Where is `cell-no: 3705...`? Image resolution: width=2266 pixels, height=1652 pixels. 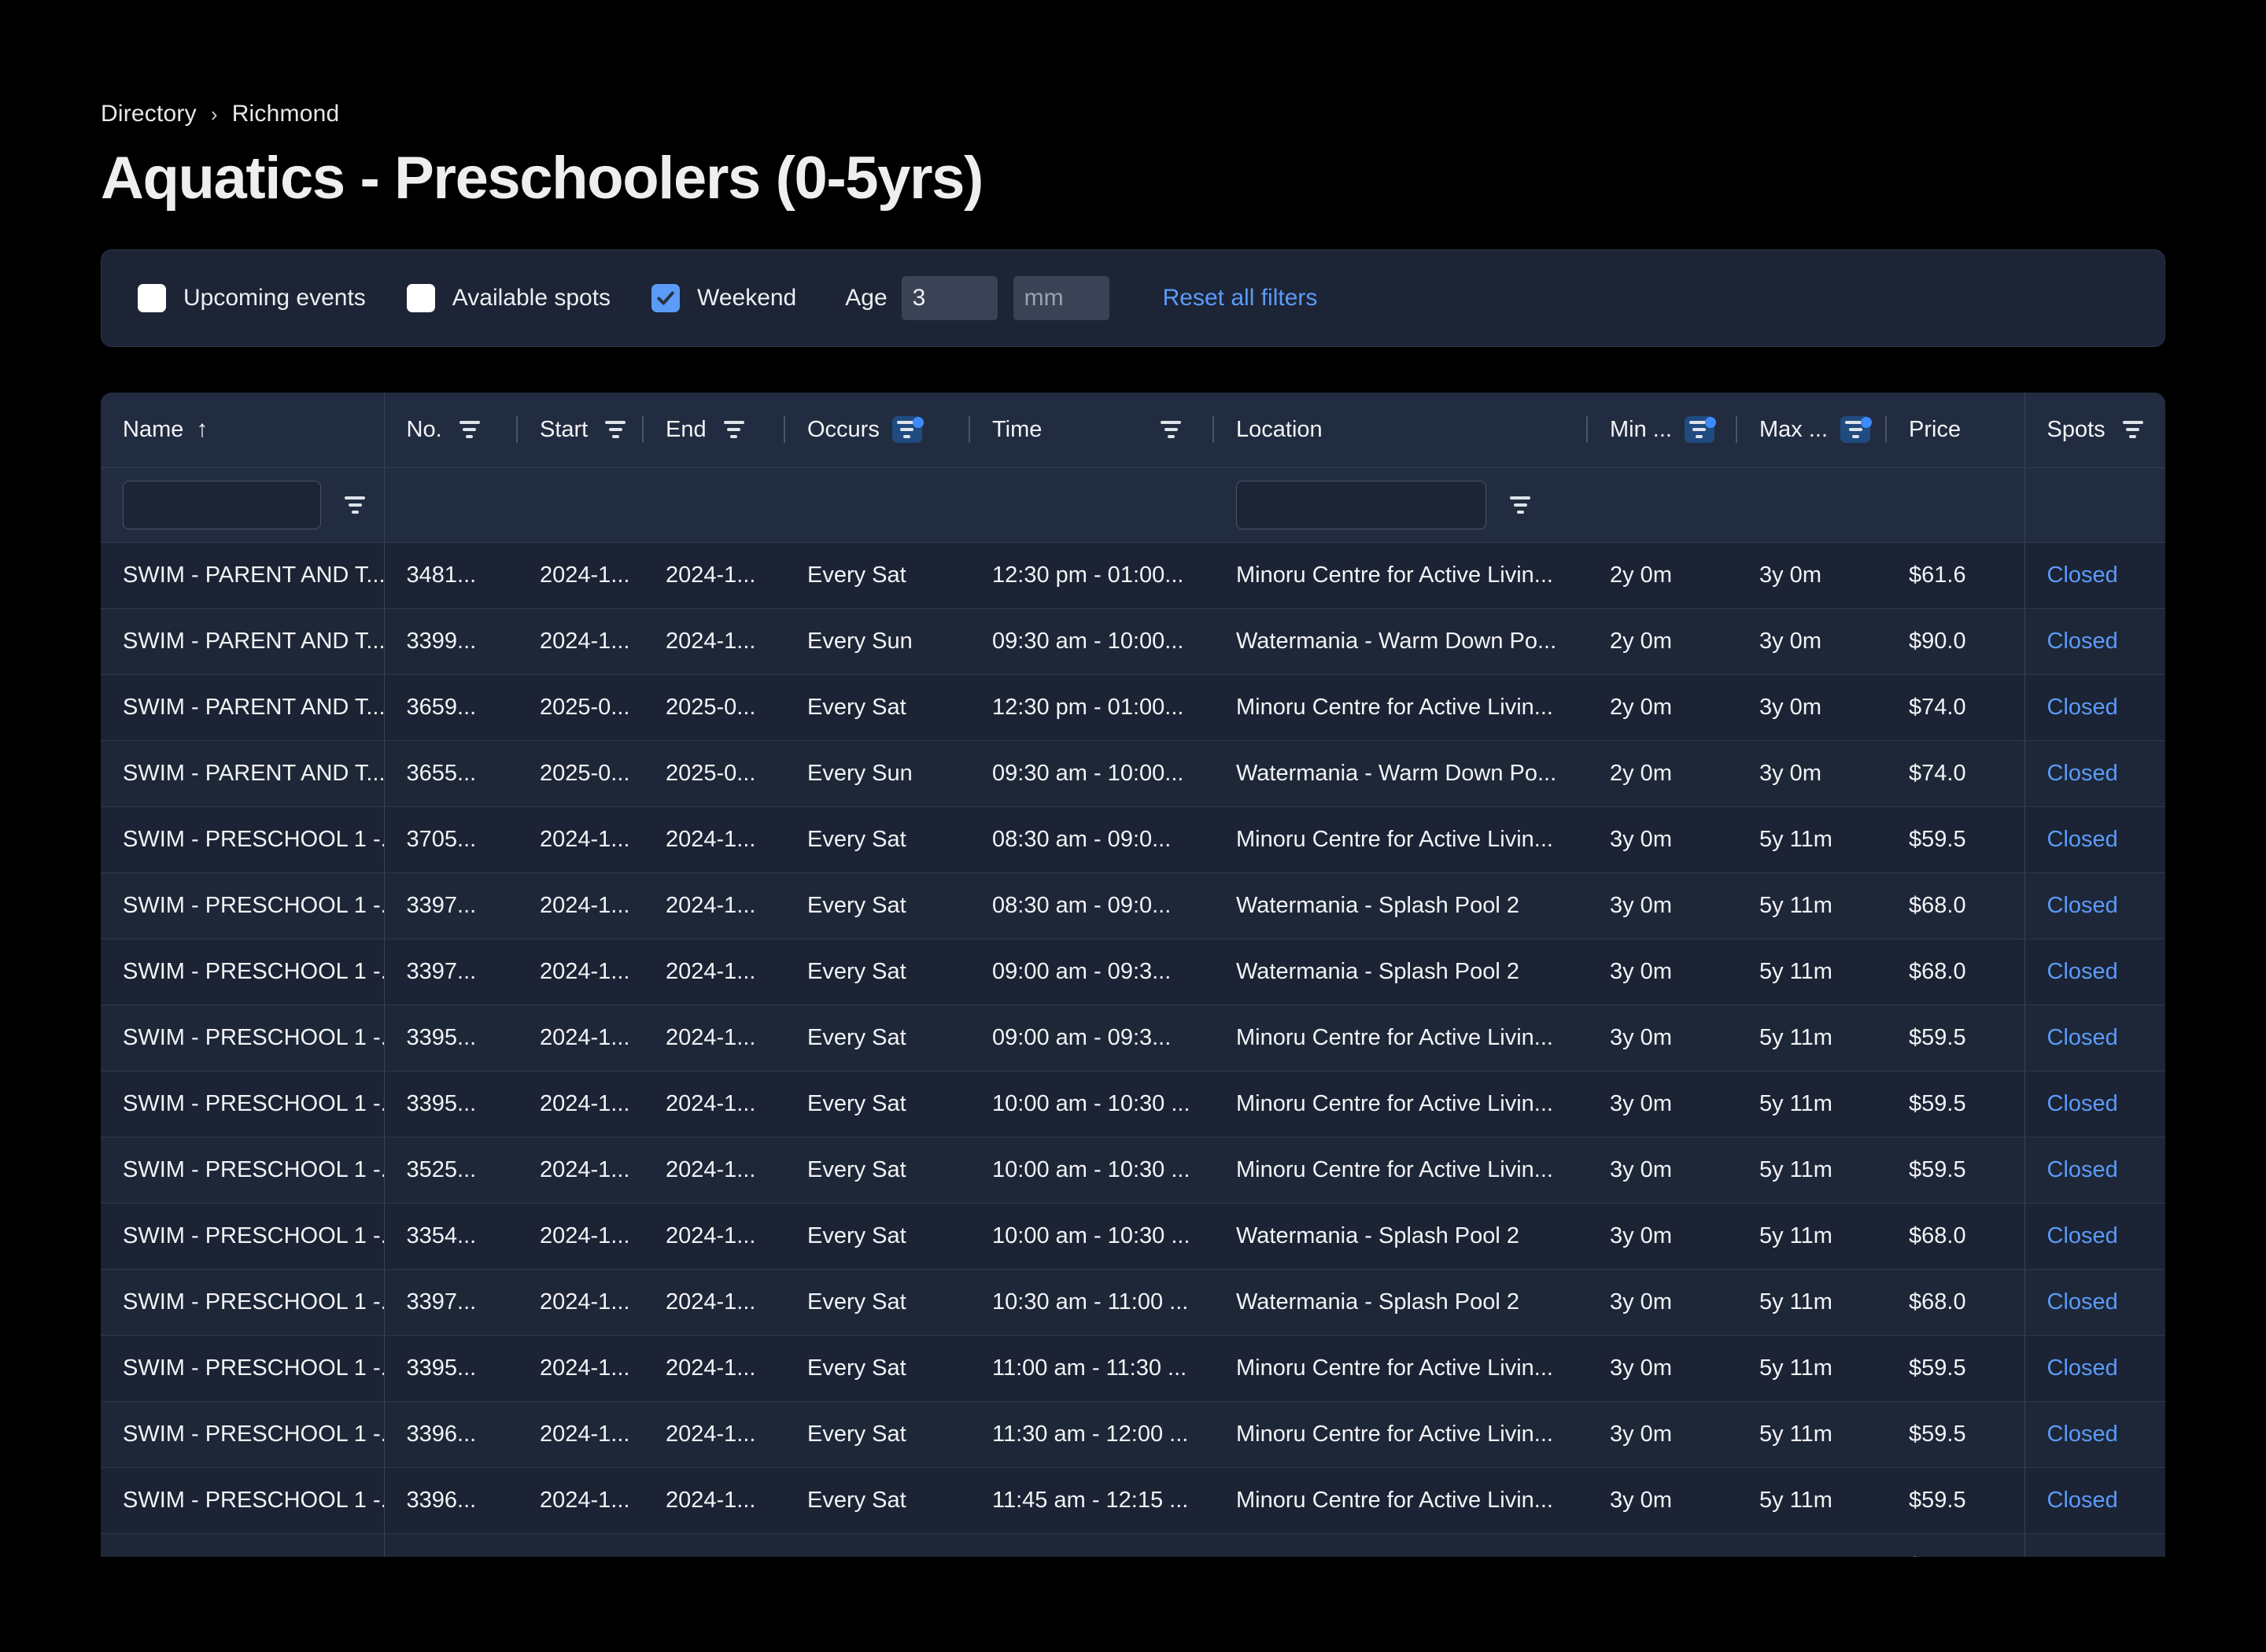
cell-no: 3705... is located at coordinates (451, 839).